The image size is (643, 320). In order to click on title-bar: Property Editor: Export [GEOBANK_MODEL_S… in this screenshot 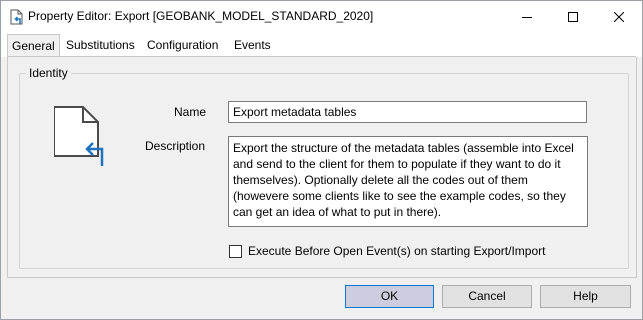, I will do `click(321, 16)`.